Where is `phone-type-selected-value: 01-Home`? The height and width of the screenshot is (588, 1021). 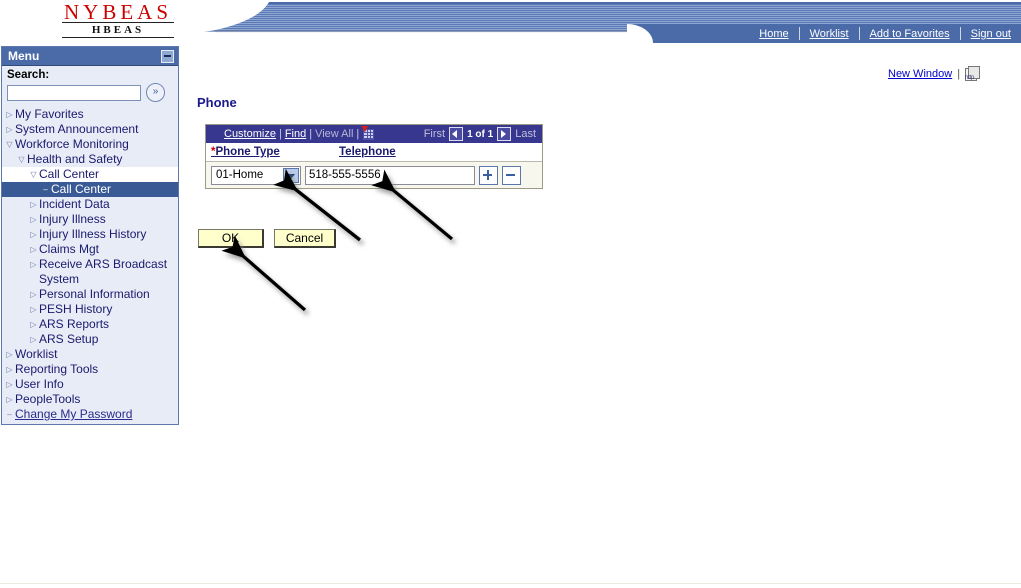 phone-type-selected-value: 01-Home is located at coordinates (240, 175).